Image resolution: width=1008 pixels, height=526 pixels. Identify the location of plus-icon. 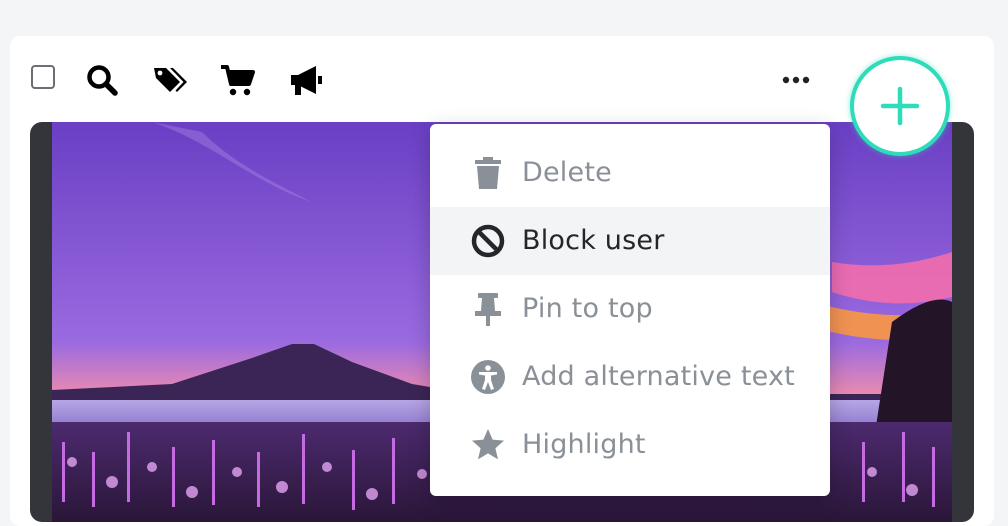
(900, 106).